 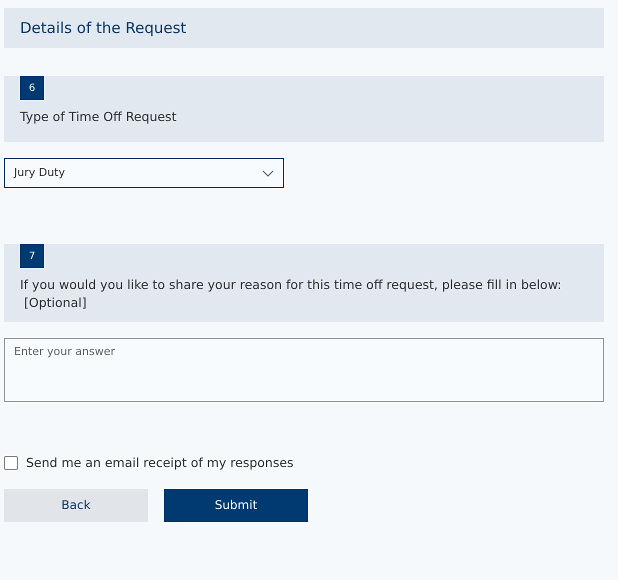 What do you see at coordinates (160, 463) in the screenshot?
I see `checkbox-label: Send me an email receipt of my responses` at bounding box center [160, 463].